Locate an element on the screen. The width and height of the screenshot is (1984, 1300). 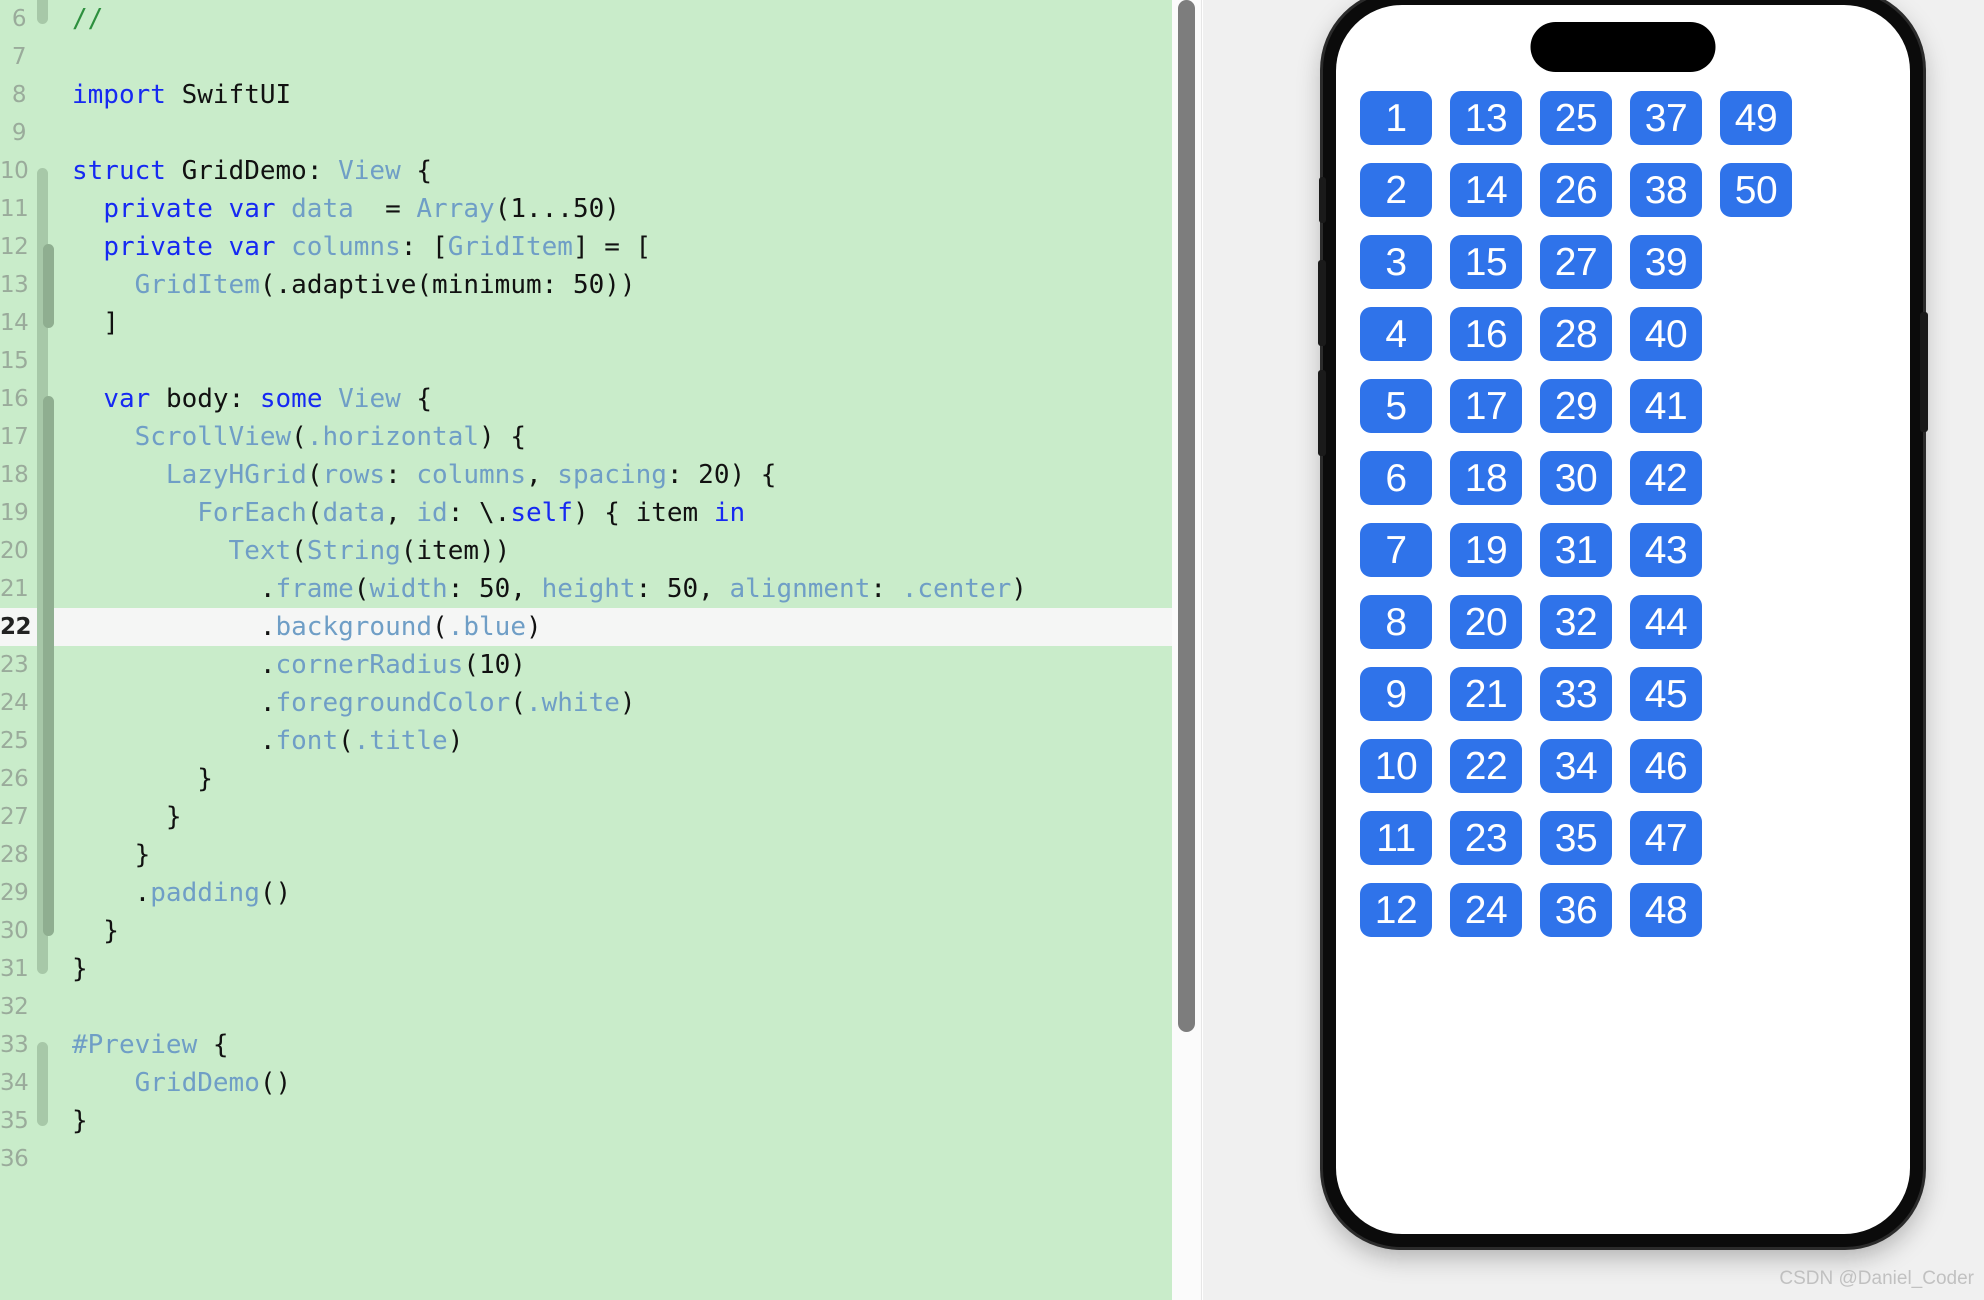
grid-cell: 13 is located at coordinates (1486, 118).